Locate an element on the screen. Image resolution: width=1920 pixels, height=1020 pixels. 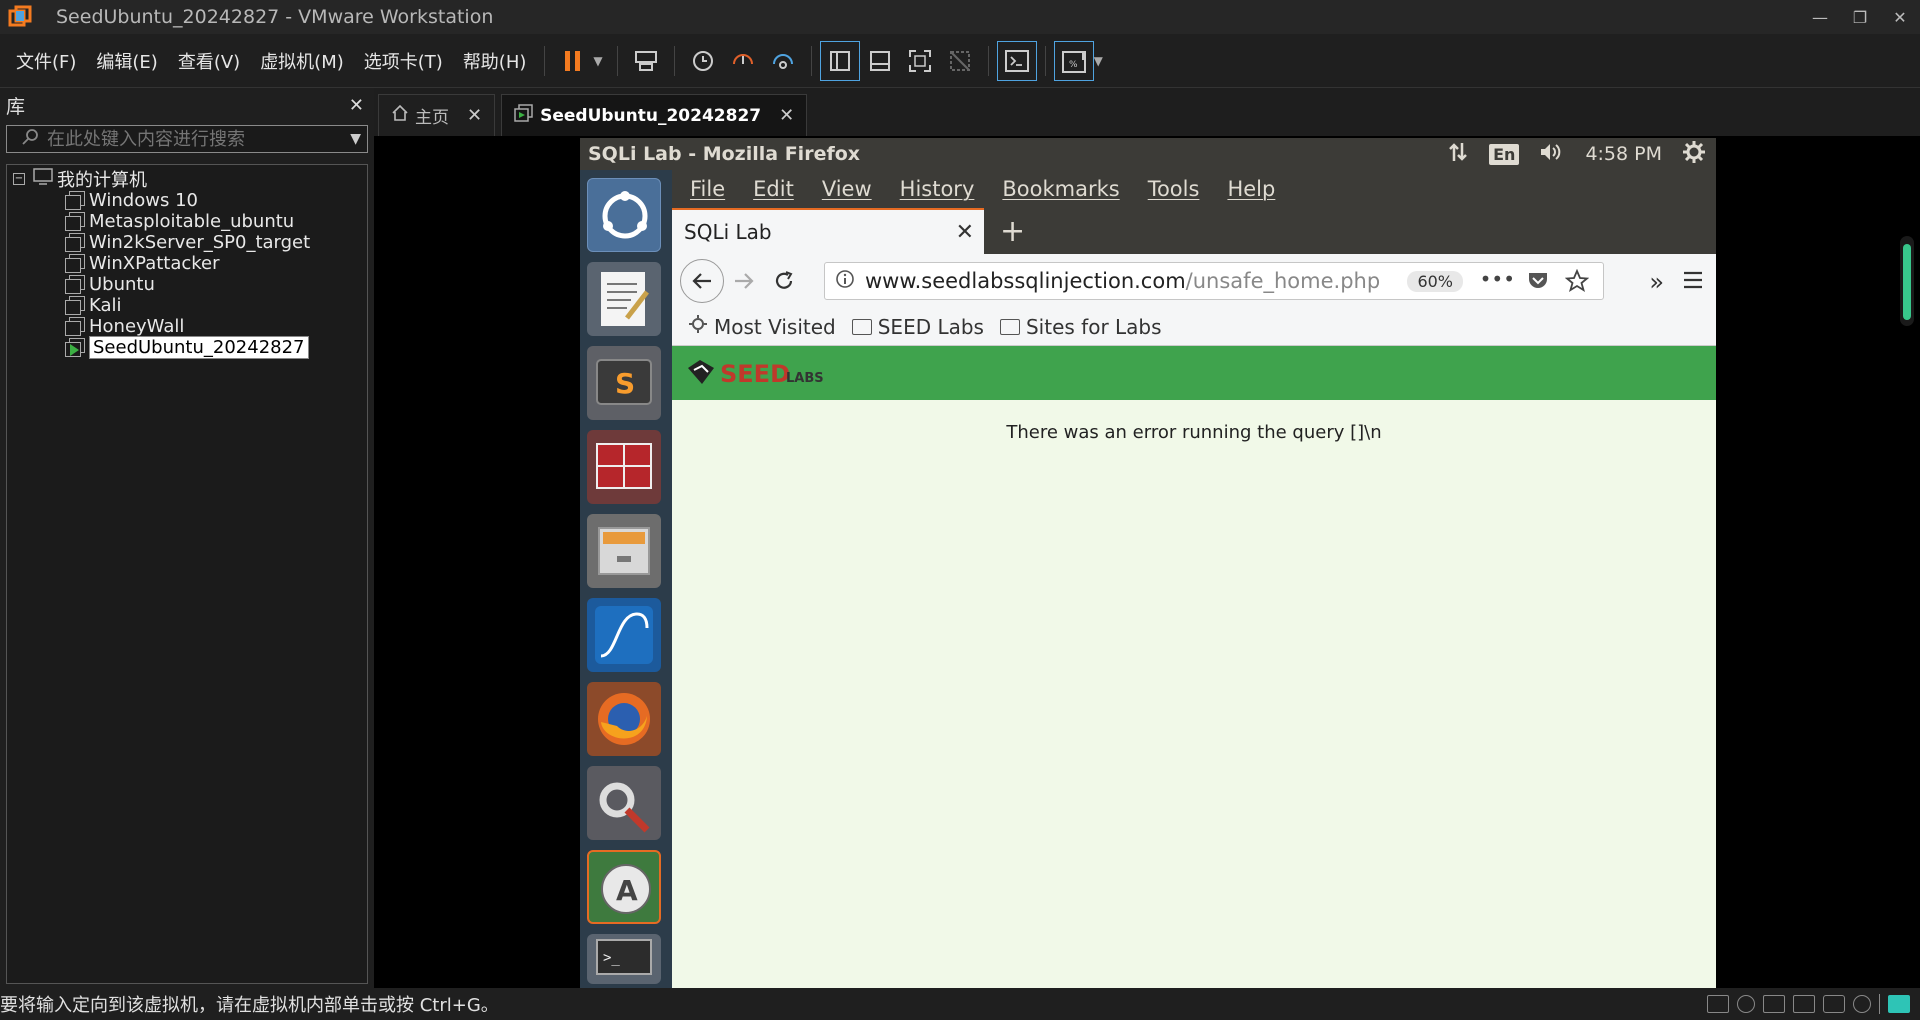
site-info-icon is located at coordinates (845, 281).